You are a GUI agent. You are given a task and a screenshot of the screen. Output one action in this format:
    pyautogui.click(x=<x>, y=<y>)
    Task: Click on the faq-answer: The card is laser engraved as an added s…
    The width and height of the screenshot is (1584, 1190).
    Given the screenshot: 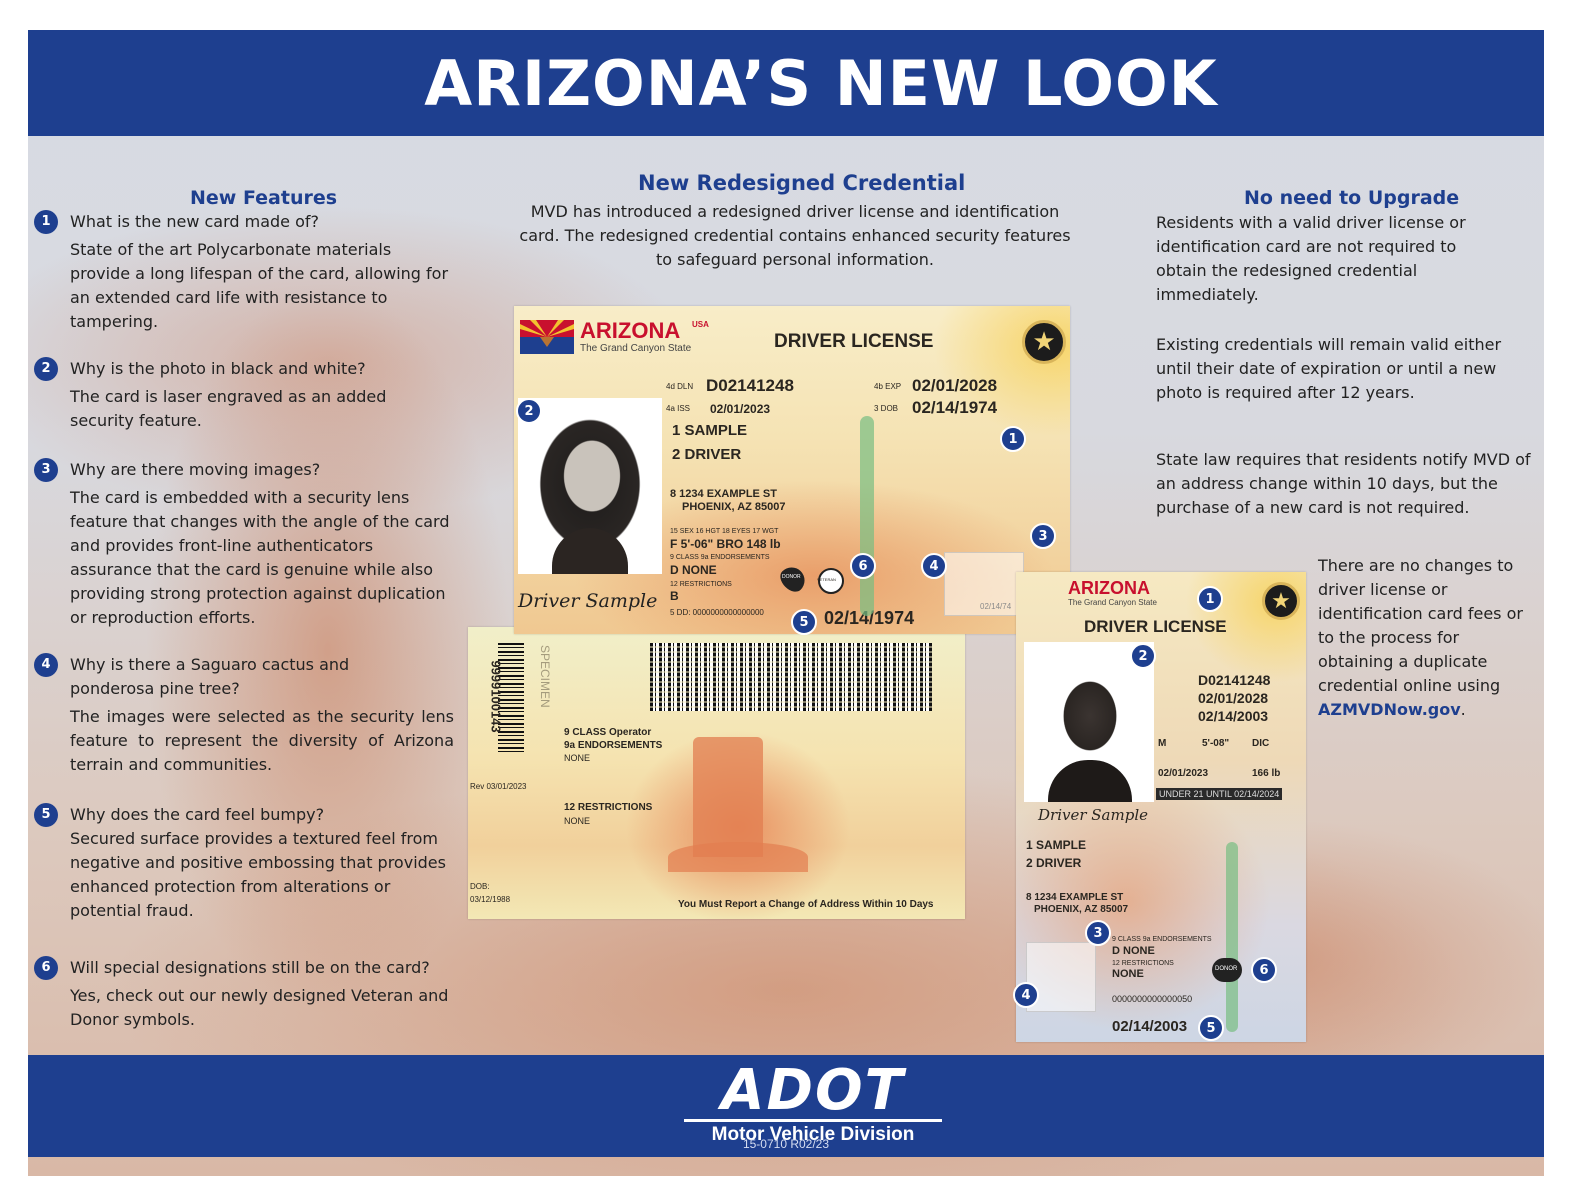 What is the action you would take?
    pyautogui.click(x=228, y=408)
    